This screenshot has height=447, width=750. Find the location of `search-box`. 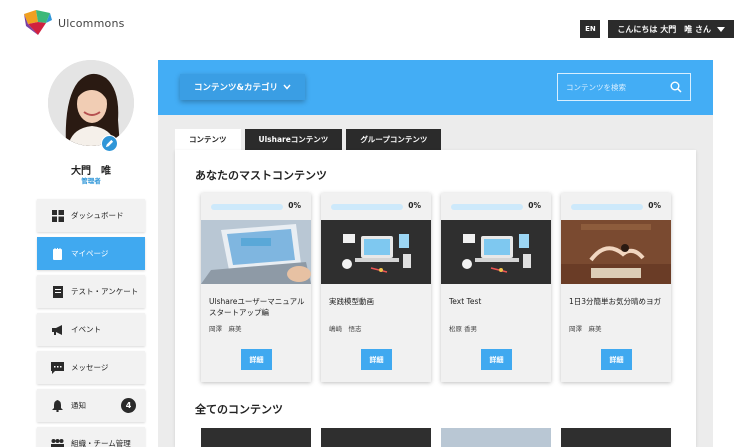

search-box is located at coordinates (624, 87).